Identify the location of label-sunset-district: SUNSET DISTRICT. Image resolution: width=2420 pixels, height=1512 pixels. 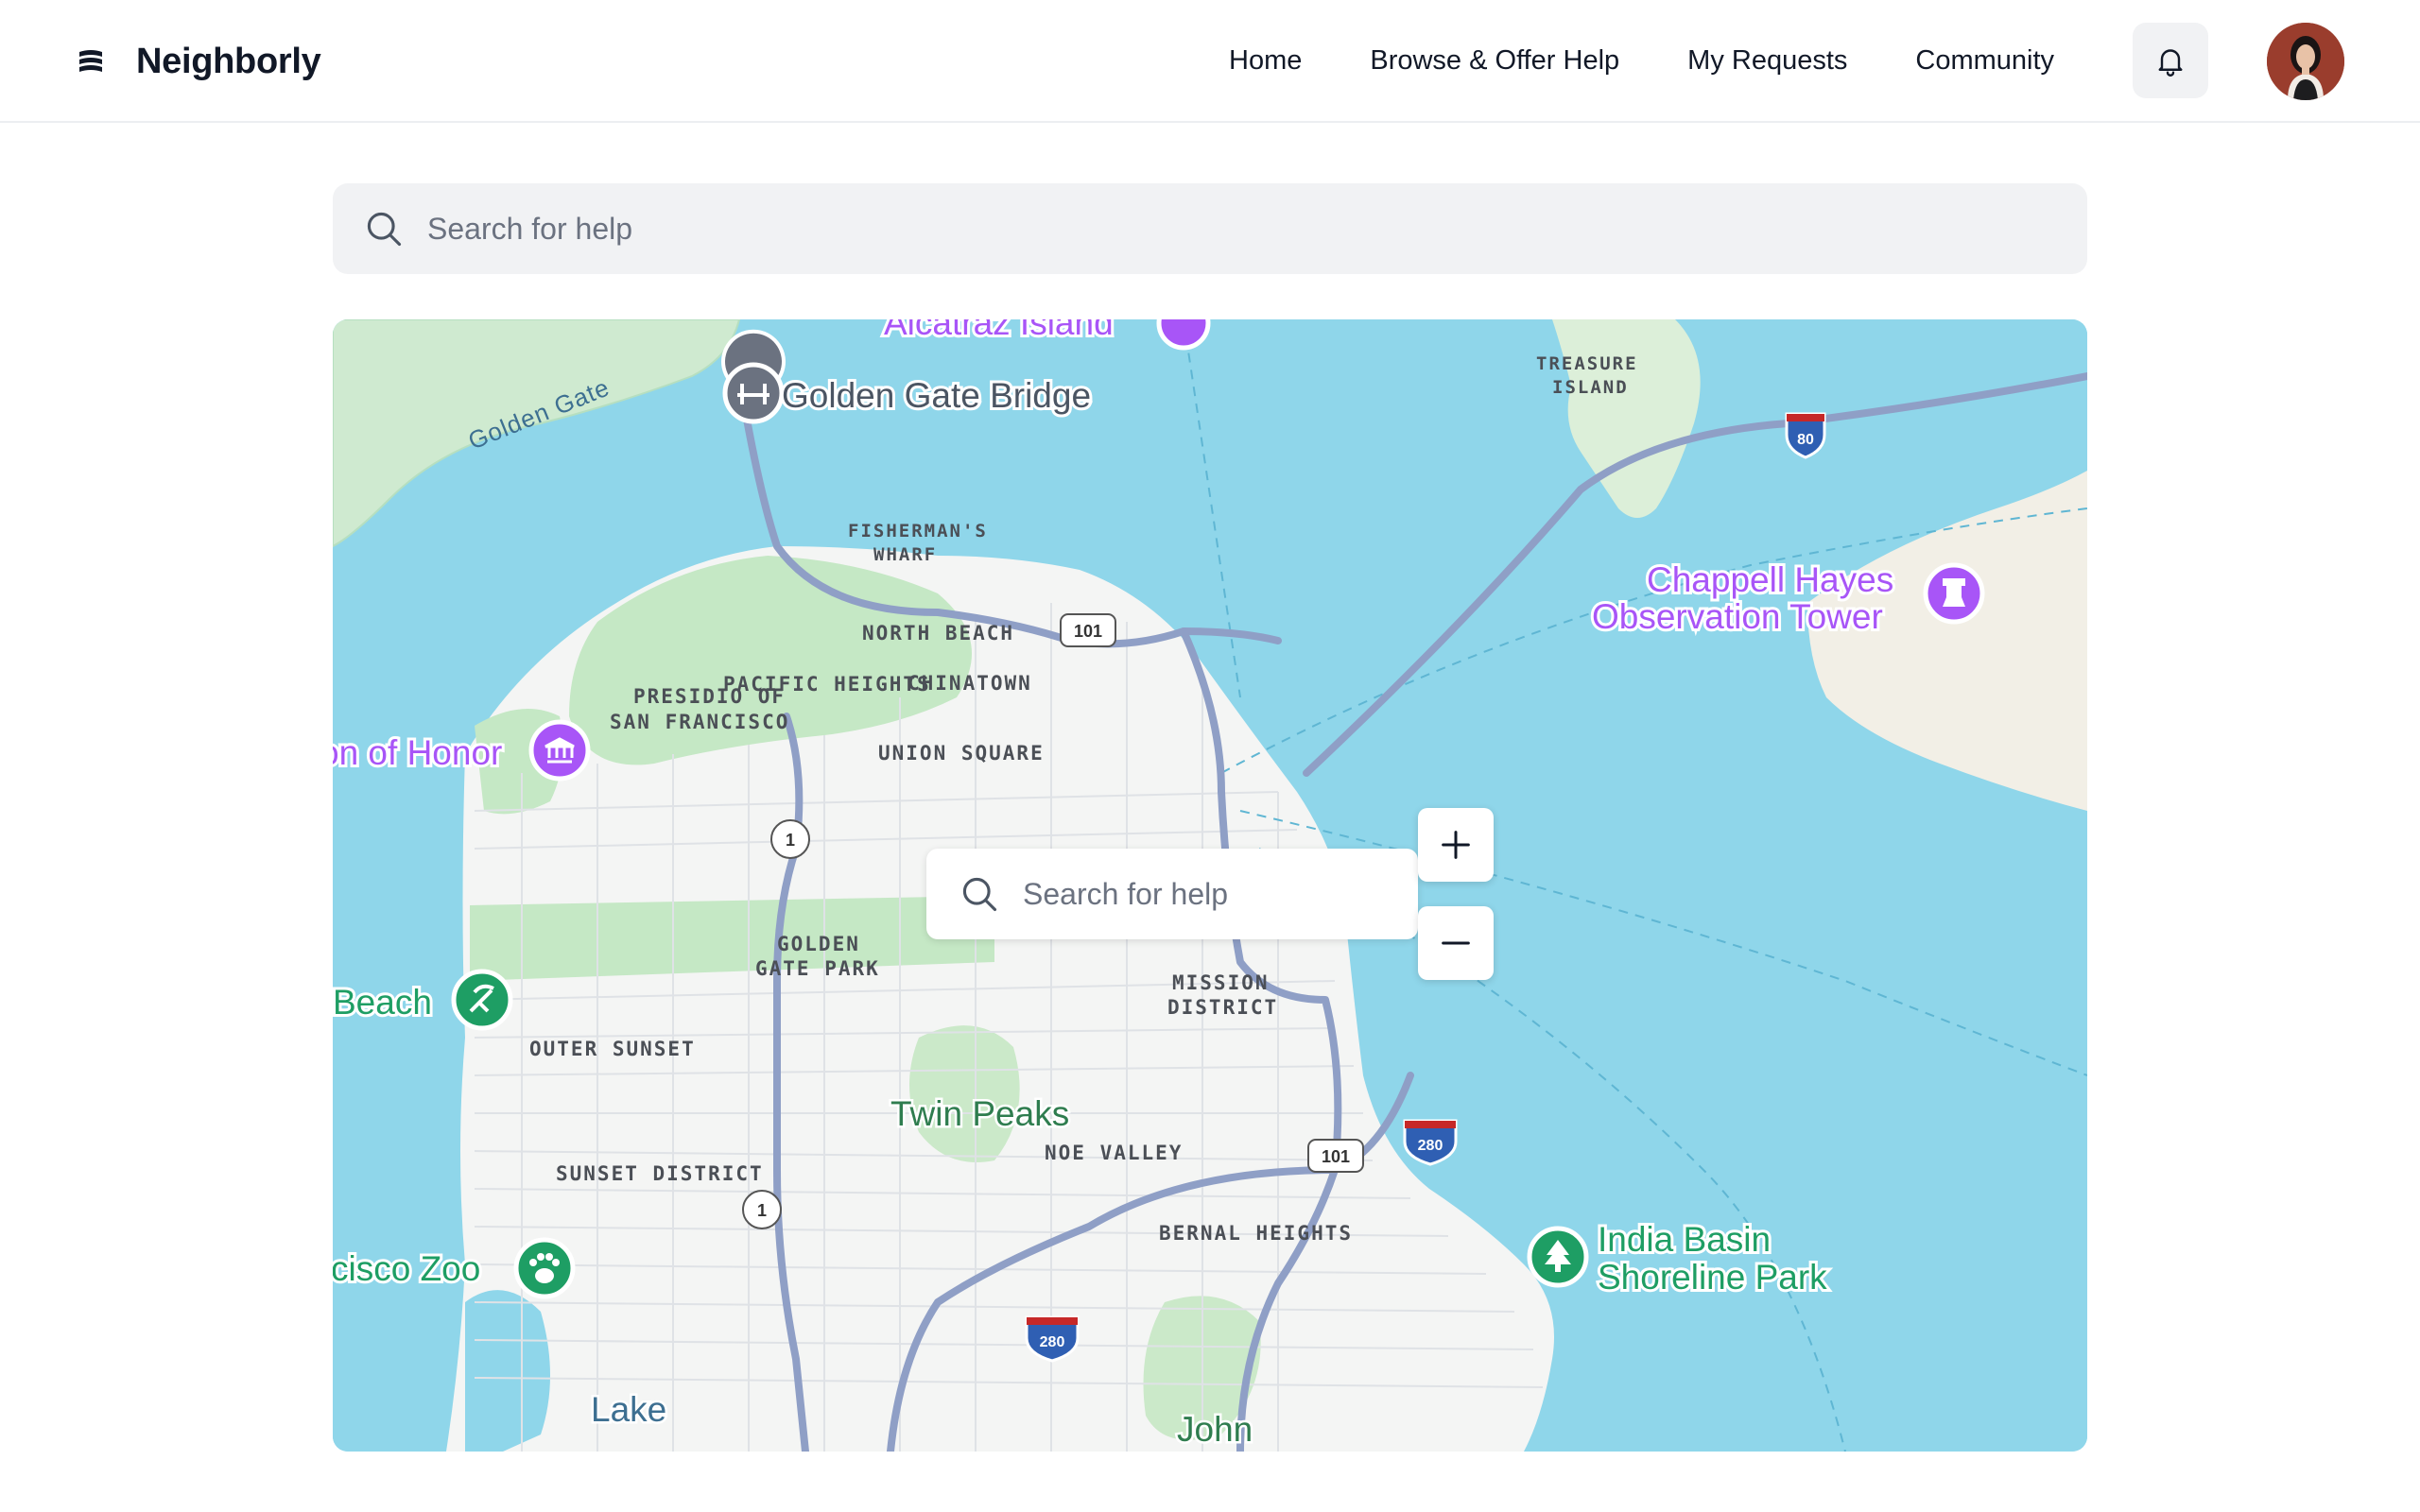
(660, 1173).